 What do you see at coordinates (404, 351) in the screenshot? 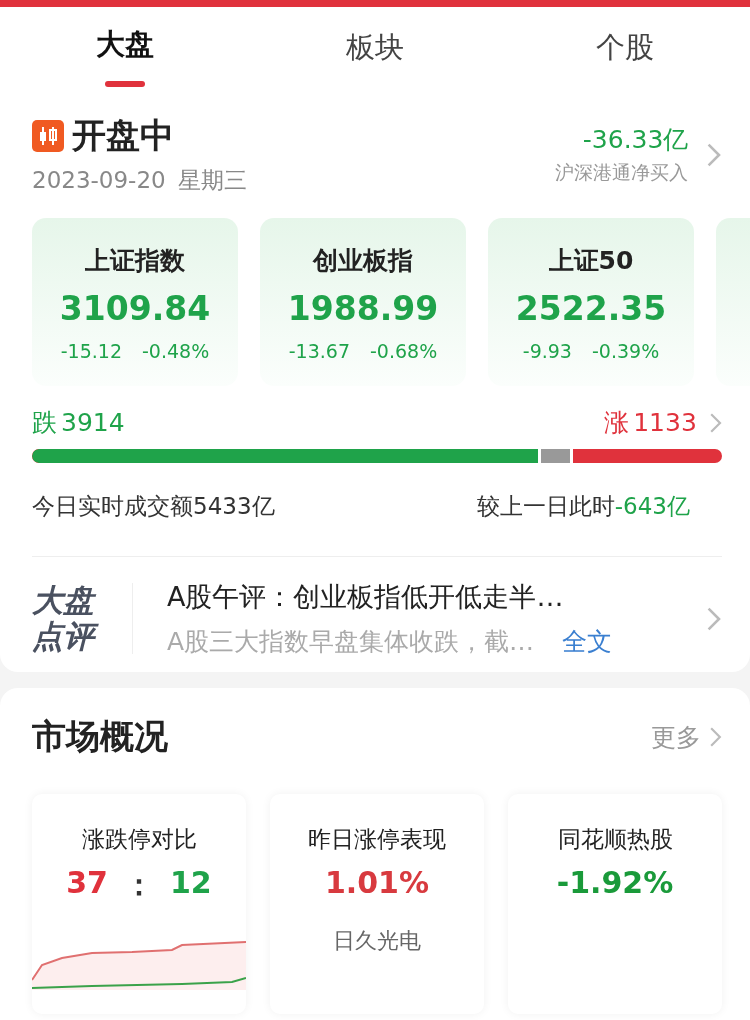
I see `index-percent: -0.68%` at bounding box center [404, 351].